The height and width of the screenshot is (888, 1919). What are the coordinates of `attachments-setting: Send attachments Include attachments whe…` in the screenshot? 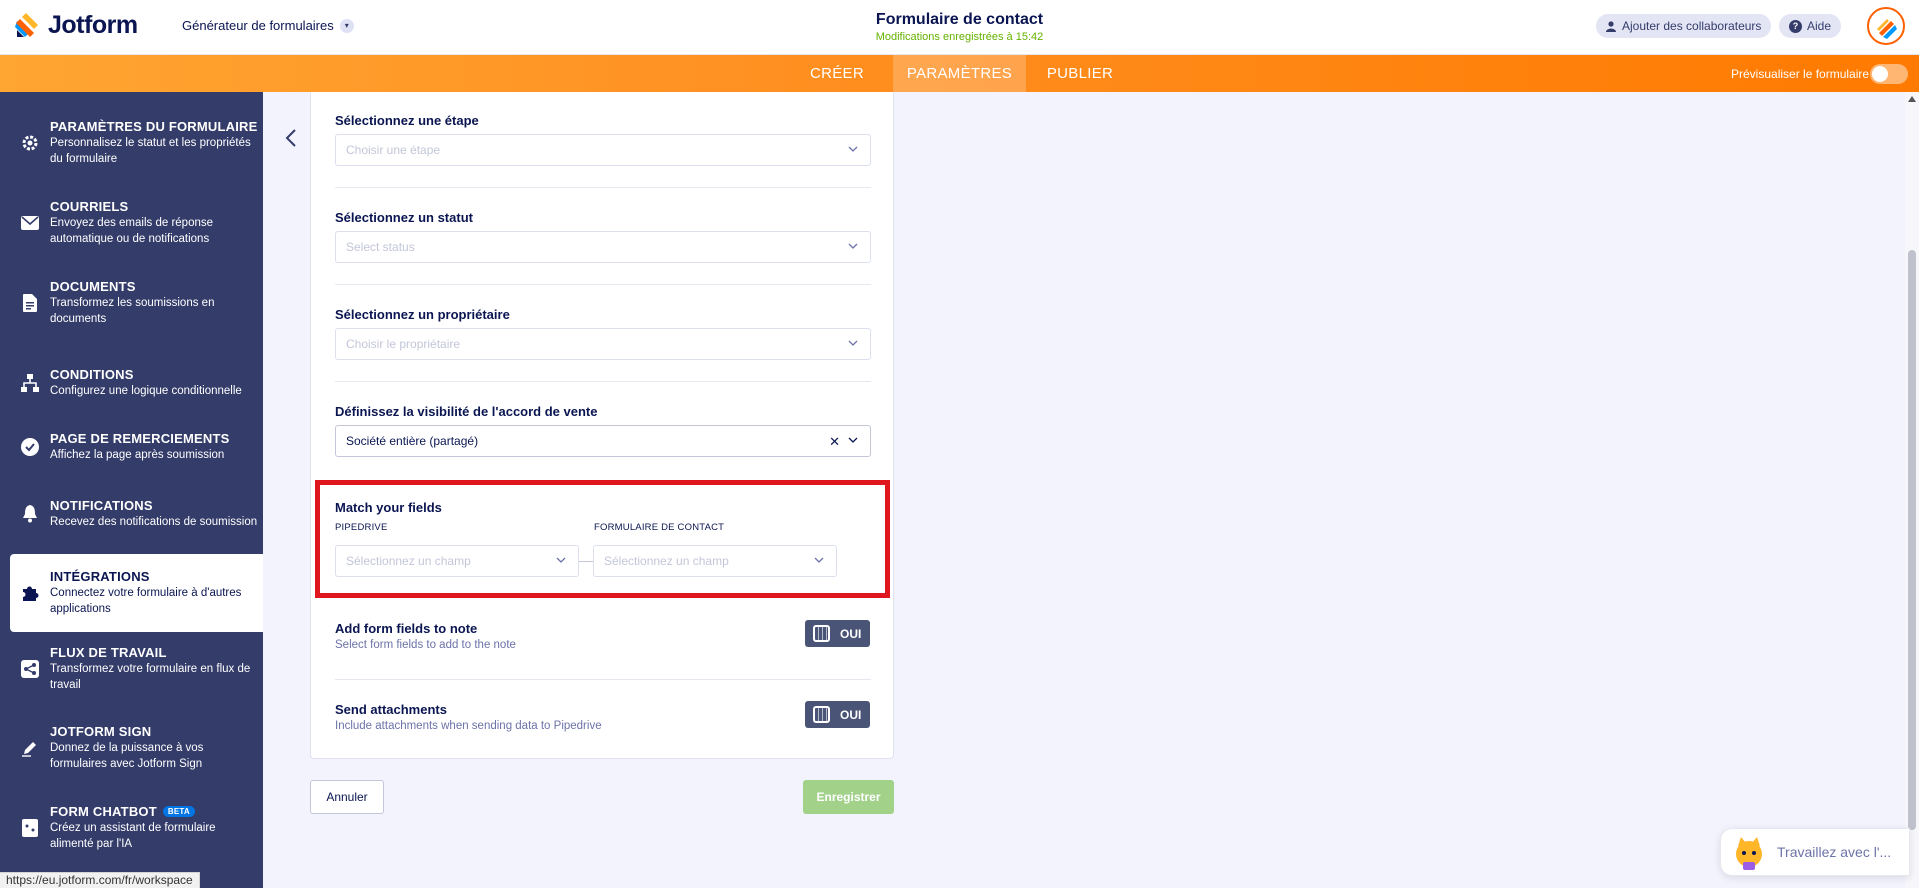 It's located at (468, 717).